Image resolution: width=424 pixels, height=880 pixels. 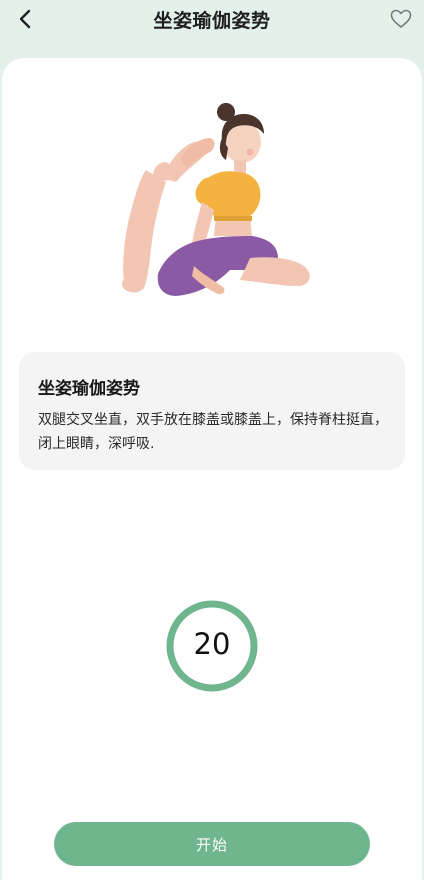 What do you see at coordinates (89, 389) in the screenshot?
I see `pose-title: 坐姿瑜伽姿势` at bounding box center [89, 389].